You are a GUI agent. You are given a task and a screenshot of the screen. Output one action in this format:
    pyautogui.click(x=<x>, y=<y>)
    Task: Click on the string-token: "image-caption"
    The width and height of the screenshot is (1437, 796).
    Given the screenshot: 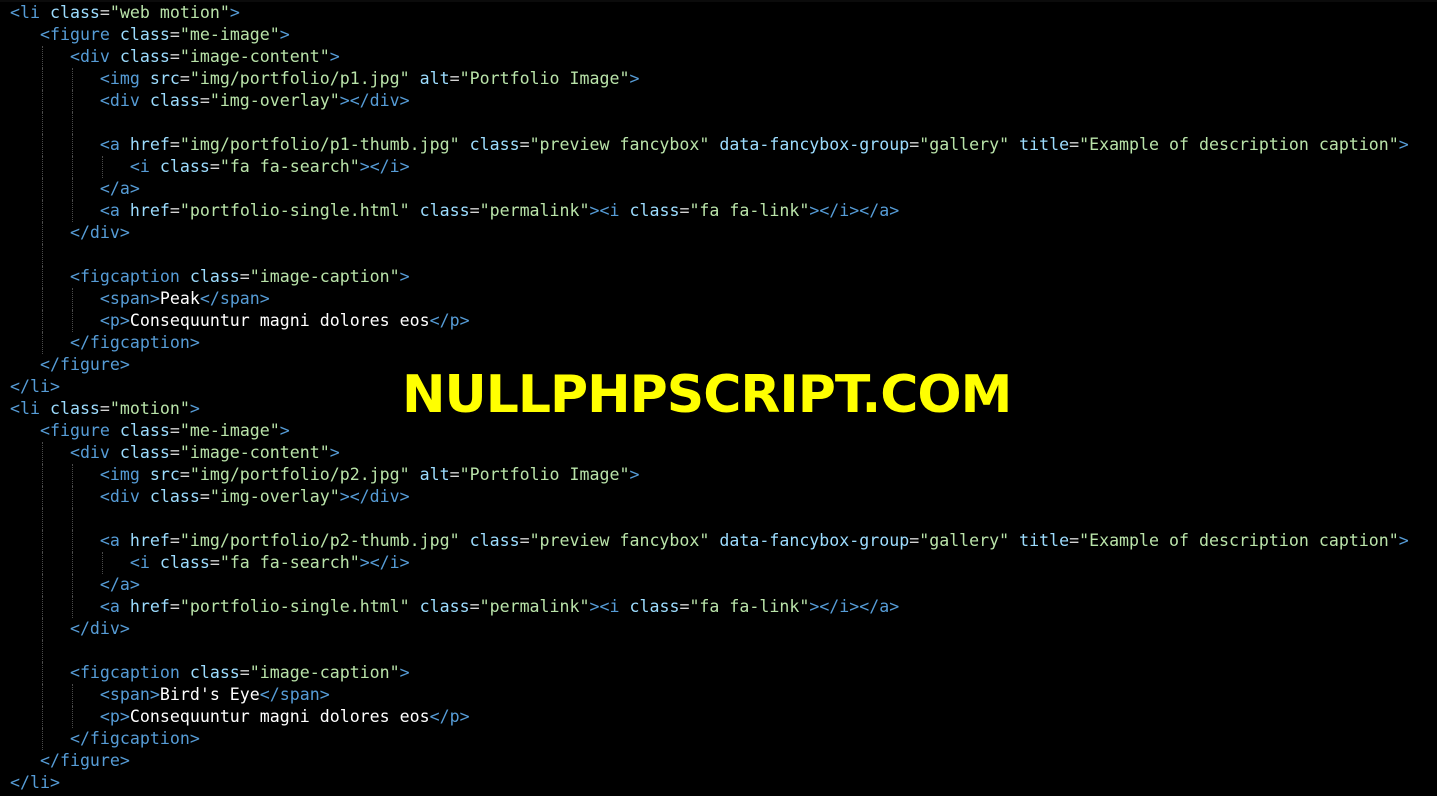 What is the action you would take?
    pyautogui.click(x=324, y=276)
    